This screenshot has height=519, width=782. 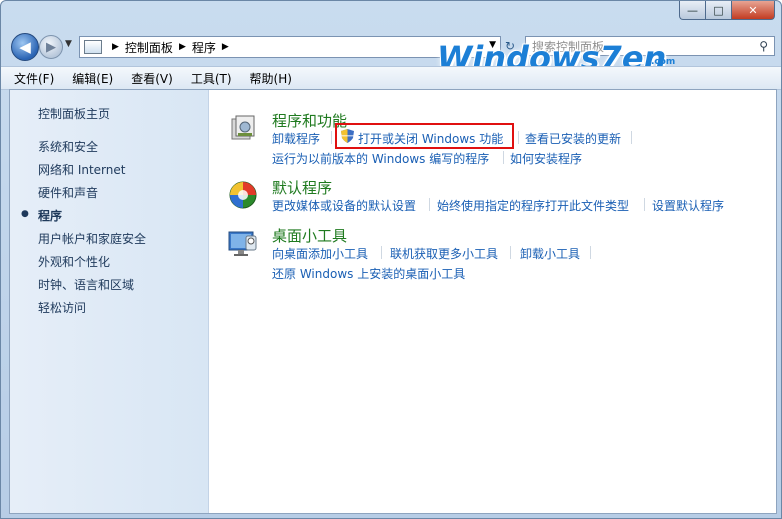 I want to click on sidebar-item-network-internet: 网络和 Internet, so click(x=81, y=169).